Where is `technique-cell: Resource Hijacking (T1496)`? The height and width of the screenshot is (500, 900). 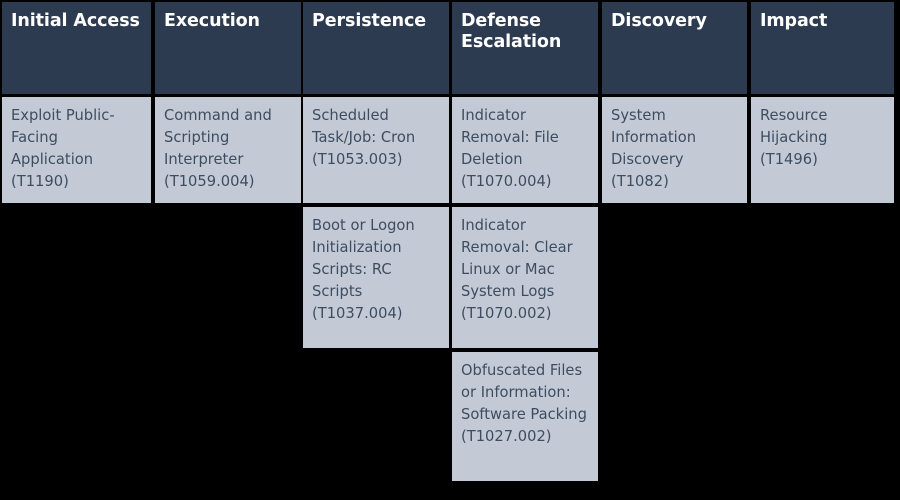 technique-cell: Resource Hijacking (T1496) is located at coordinates (822, 150).